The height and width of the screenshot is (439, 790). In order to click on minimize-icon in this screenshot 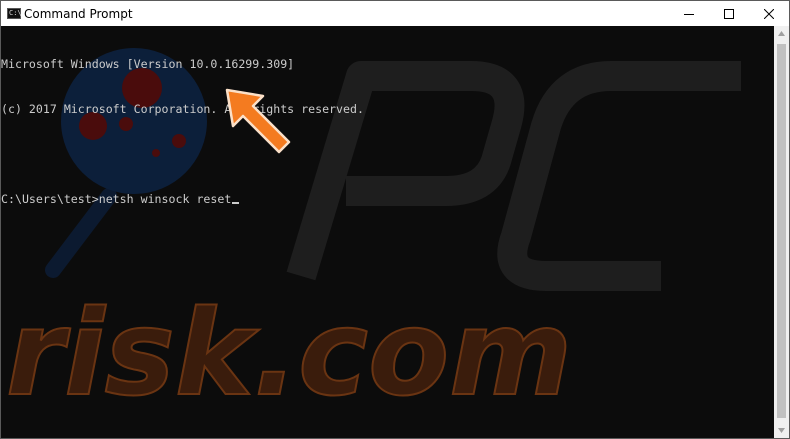, I will do `click(689, 14)`.